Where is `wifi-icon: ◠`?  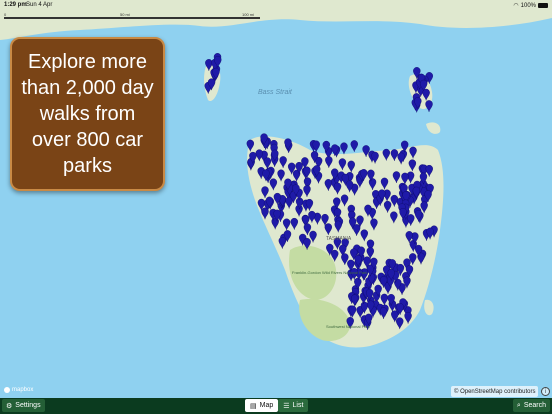 wifi-icon: ◠ is located at coordinates (516, 6).